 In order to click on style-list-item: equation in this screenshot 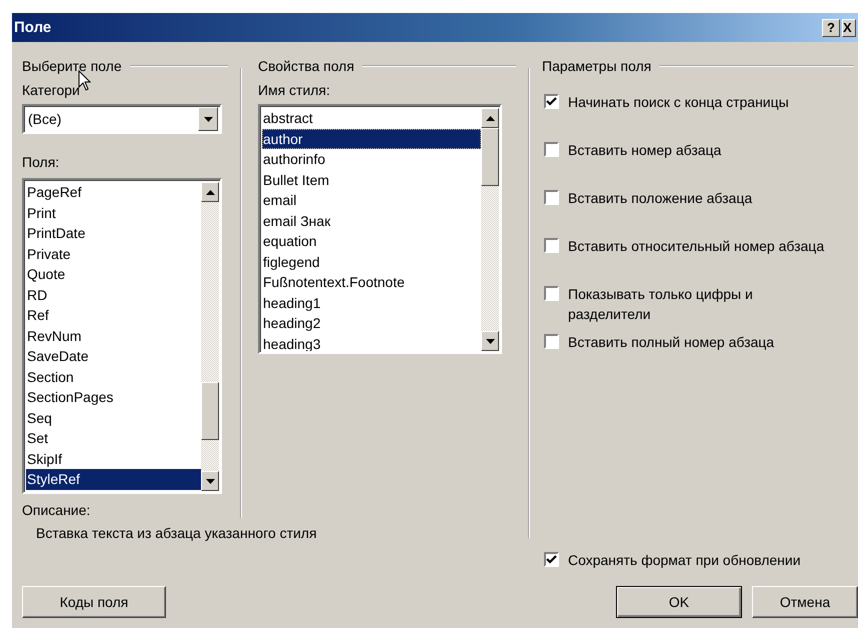, I will do `click(371, 241)`.